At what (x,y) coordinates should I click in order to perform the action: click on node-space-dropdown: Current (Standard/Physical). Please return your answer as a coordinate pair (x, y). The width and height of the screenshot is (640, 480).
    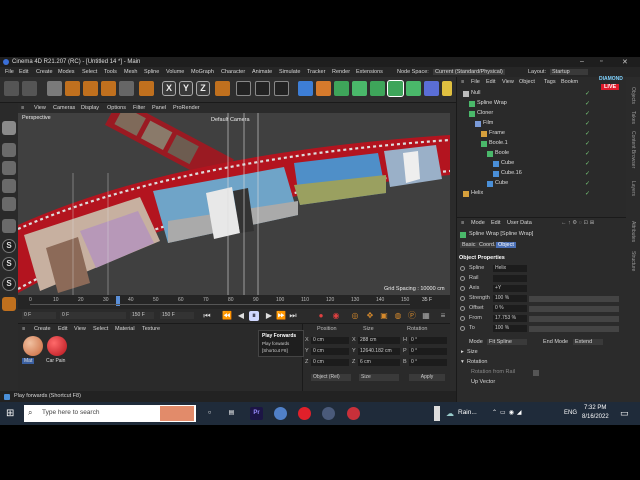
    Looking at the image, I should click on (469, 72).